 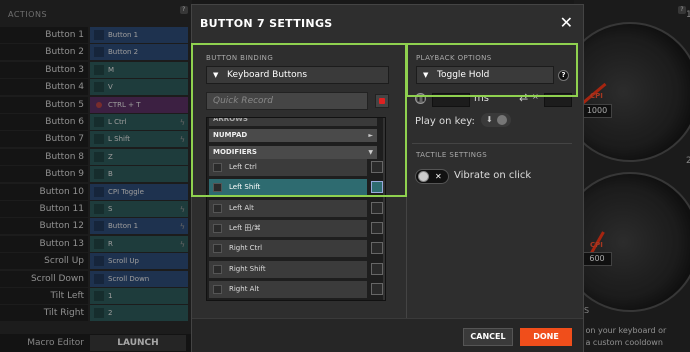 What do you see at coordinates (463, 75) in the screenshot?
I see `playback-mode-value: Toggle Hold` at bounding box center [463, 75].